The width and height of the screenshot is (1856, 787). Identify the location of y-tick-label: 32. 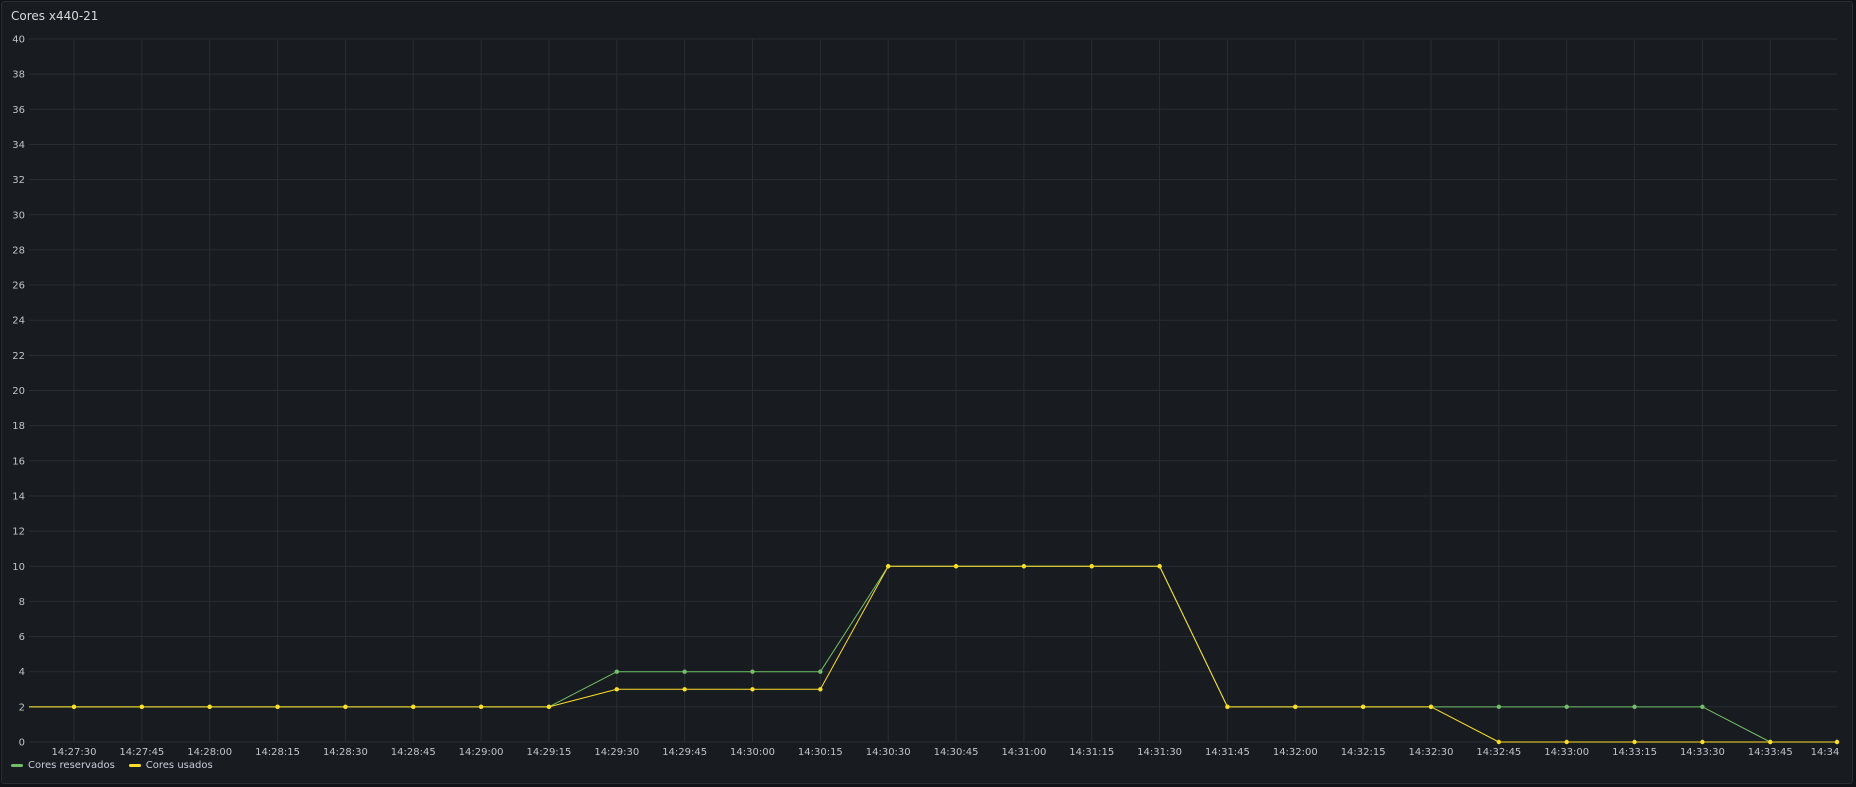
(18, 180).